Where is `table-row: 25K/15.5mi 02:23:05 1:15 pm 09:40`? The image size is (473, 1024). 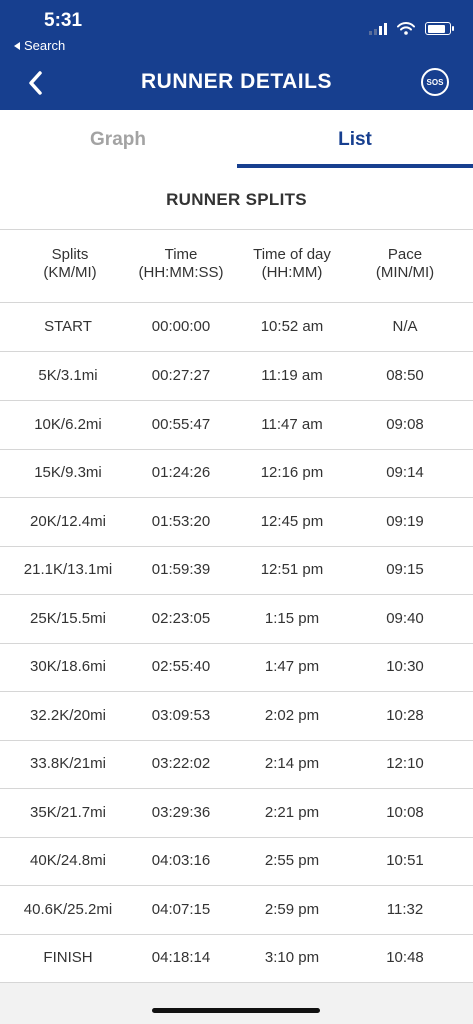 table-row: 25K/15.5mi 02:23:05 1:15 pm 09:40 is located at coordinates (236, 619).